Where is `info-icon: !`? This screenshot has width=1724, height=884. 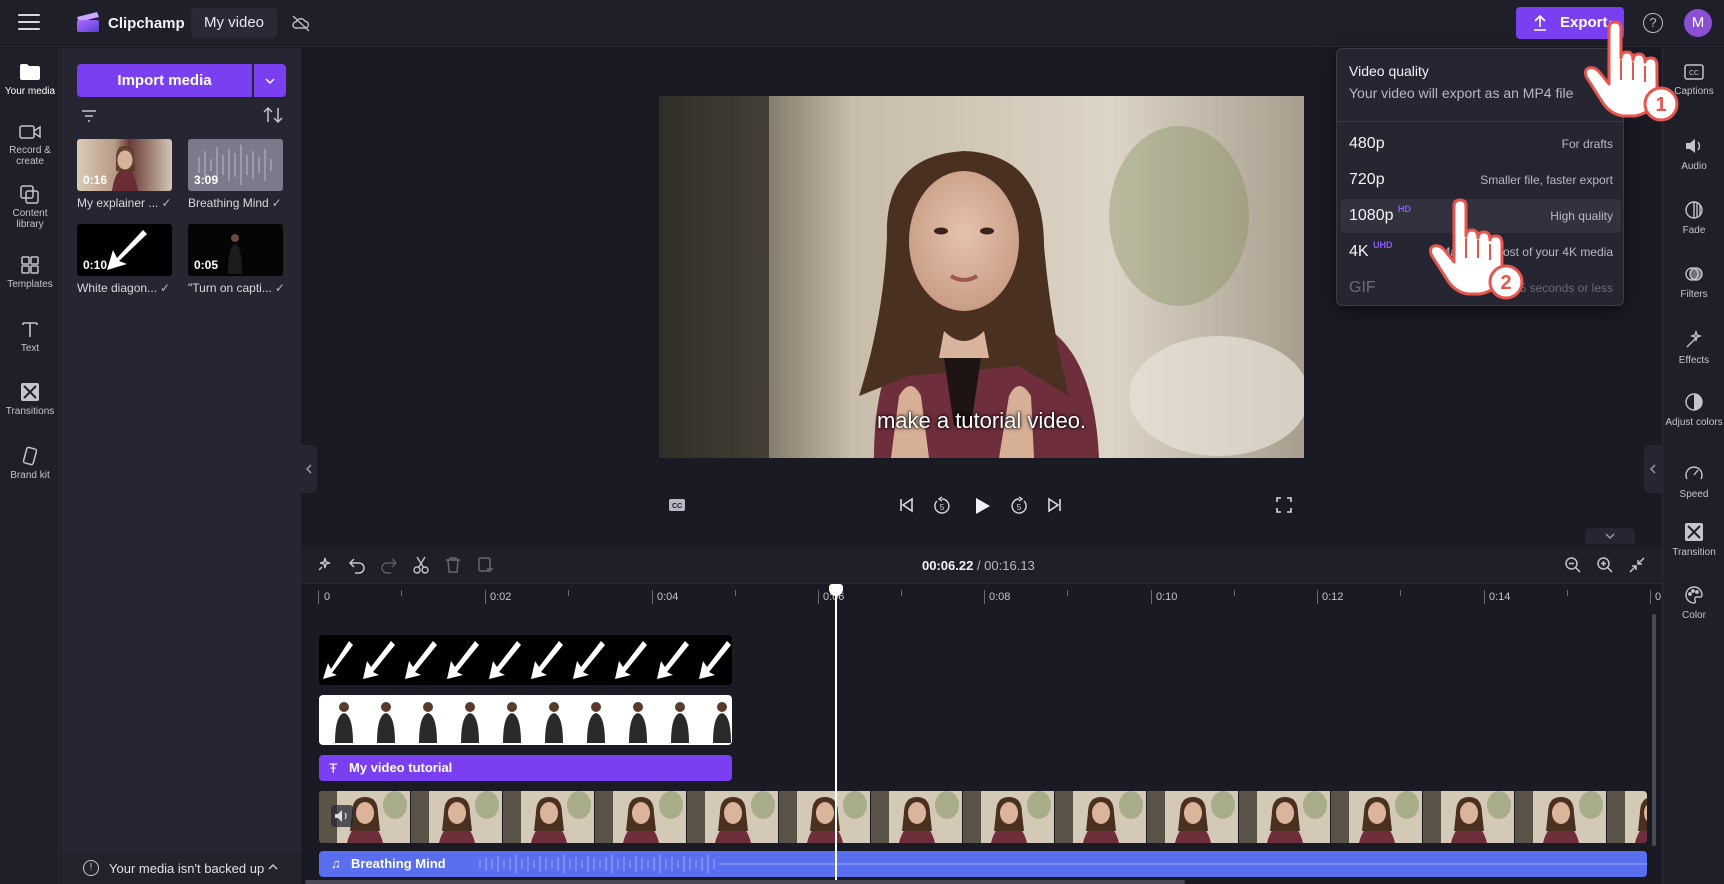 info-icon: ! is located at coordinates (91, 868).